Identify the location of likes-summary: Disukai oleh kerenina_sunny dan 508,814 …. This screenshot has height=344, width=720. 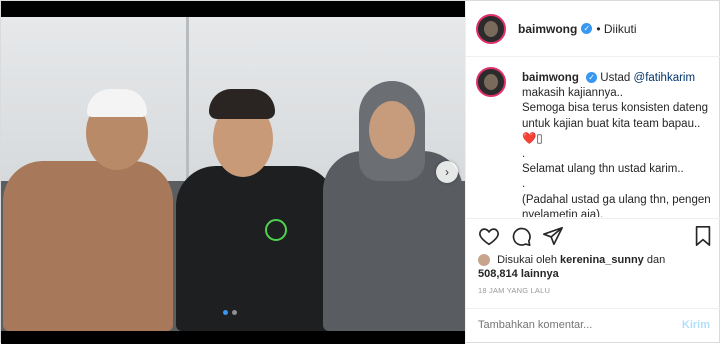
(596, 267).